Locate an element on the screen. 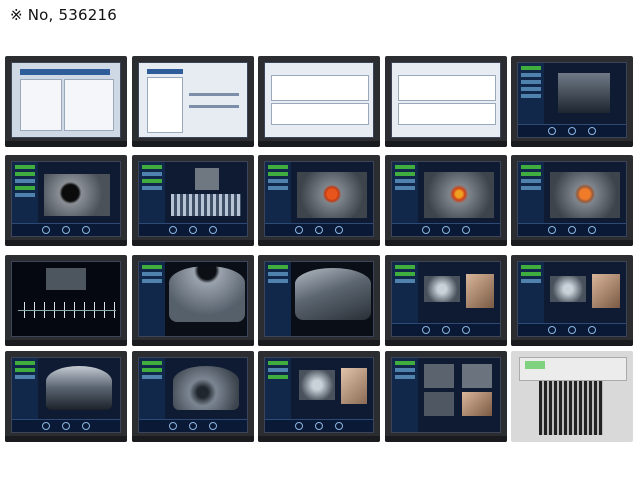 The width and height of the screenshot is (640, 480). photo-blank-scan is located at coordinates (572, 101).